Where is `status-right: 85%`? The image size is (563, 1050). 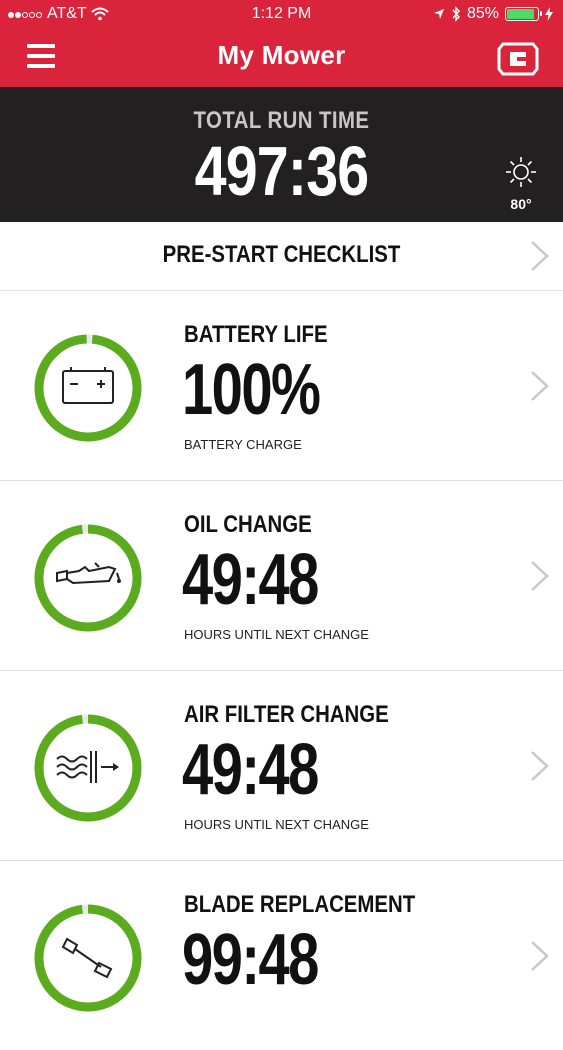 status-right: 85% is located at coordinates (493, 14).